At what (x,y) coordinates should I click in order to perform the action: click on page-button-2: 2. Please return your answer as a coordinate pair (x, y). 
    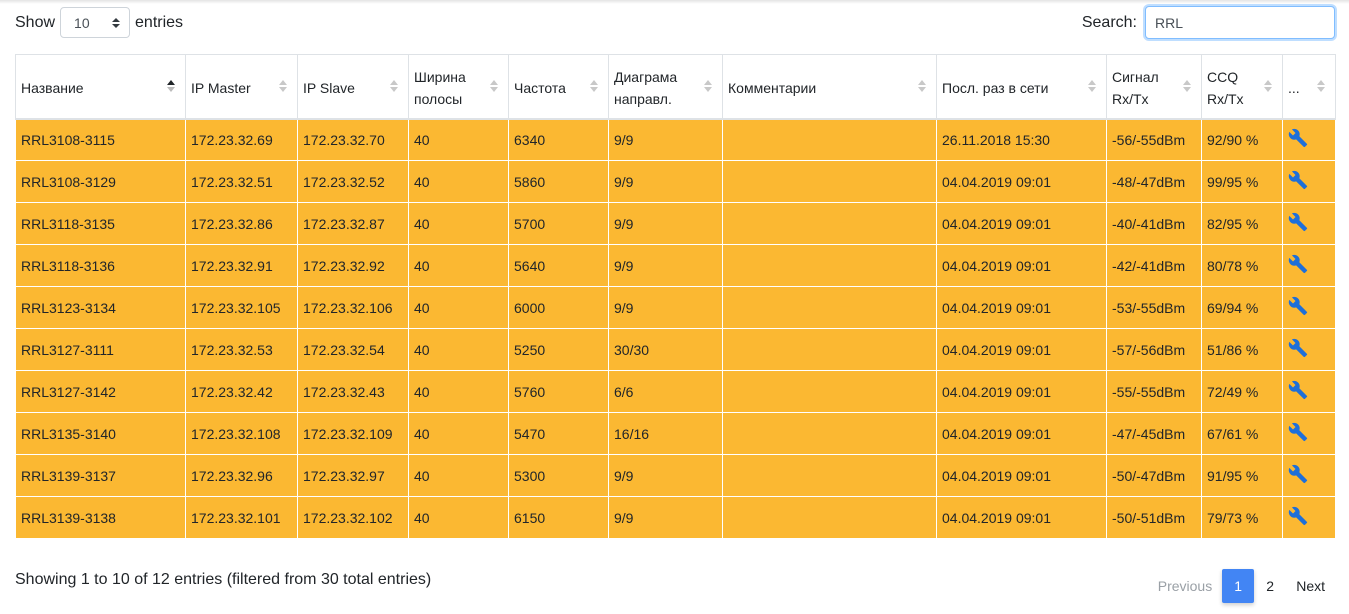
    Looking at the image, I should click on (1270, 586).